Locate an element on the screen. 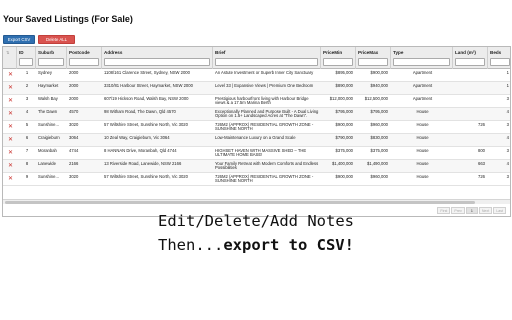 The width and height of the screenshot is (512, 320). address-cell: 13 Riverside Road, Lanewide, NSW 2166 is located at coordinates (157, 166).